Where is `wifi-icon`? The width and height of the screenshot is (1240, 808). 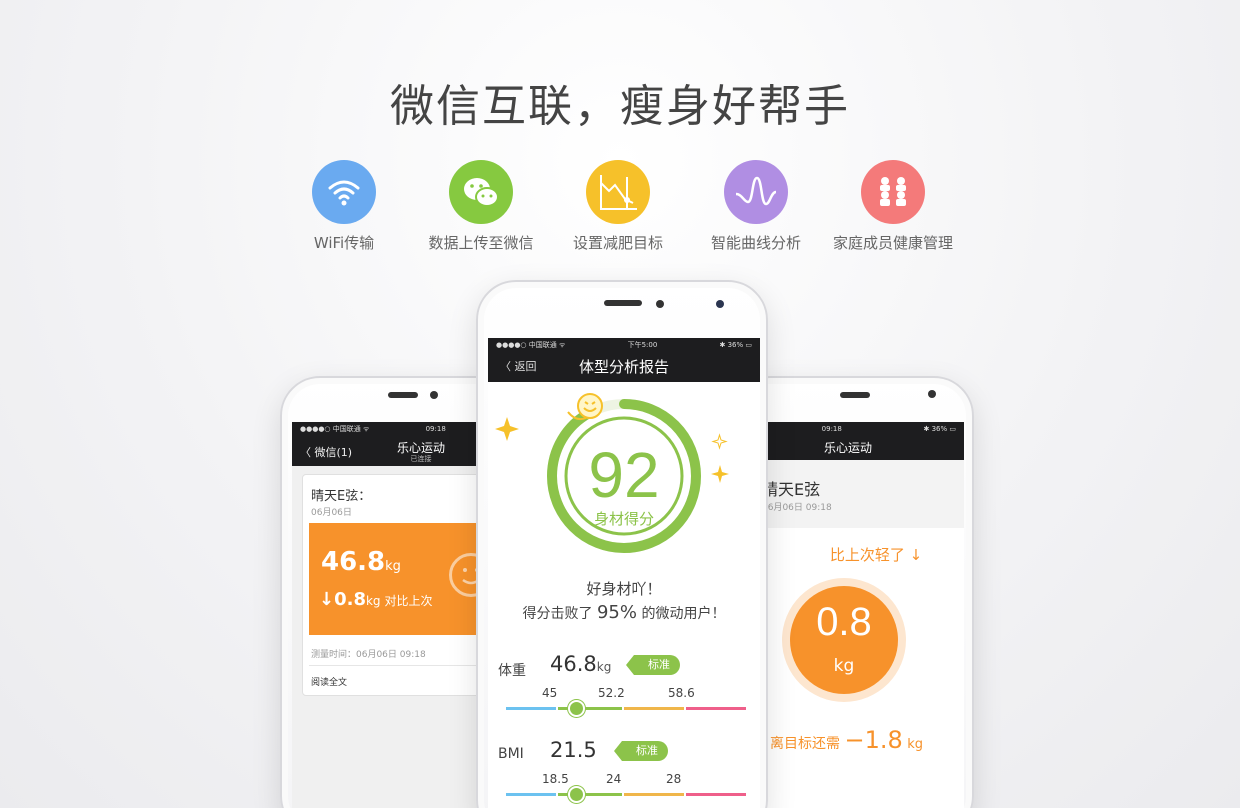 wifi-icon is located at coordinates (344, 192).